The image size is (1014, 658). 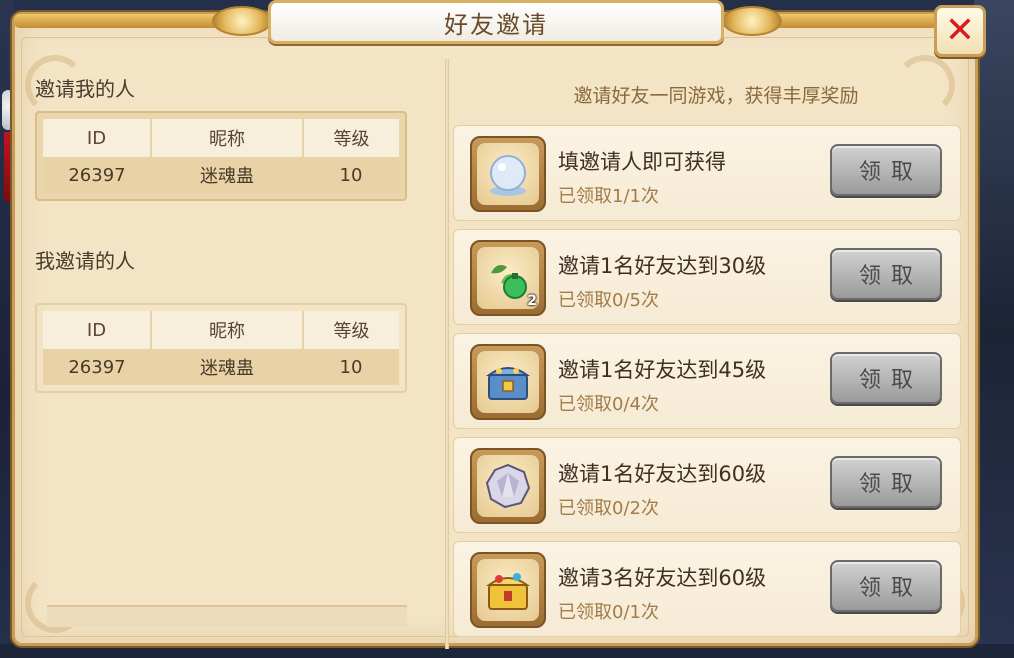 I want to click on gold-chest-icon, so click(x=508, y=590).